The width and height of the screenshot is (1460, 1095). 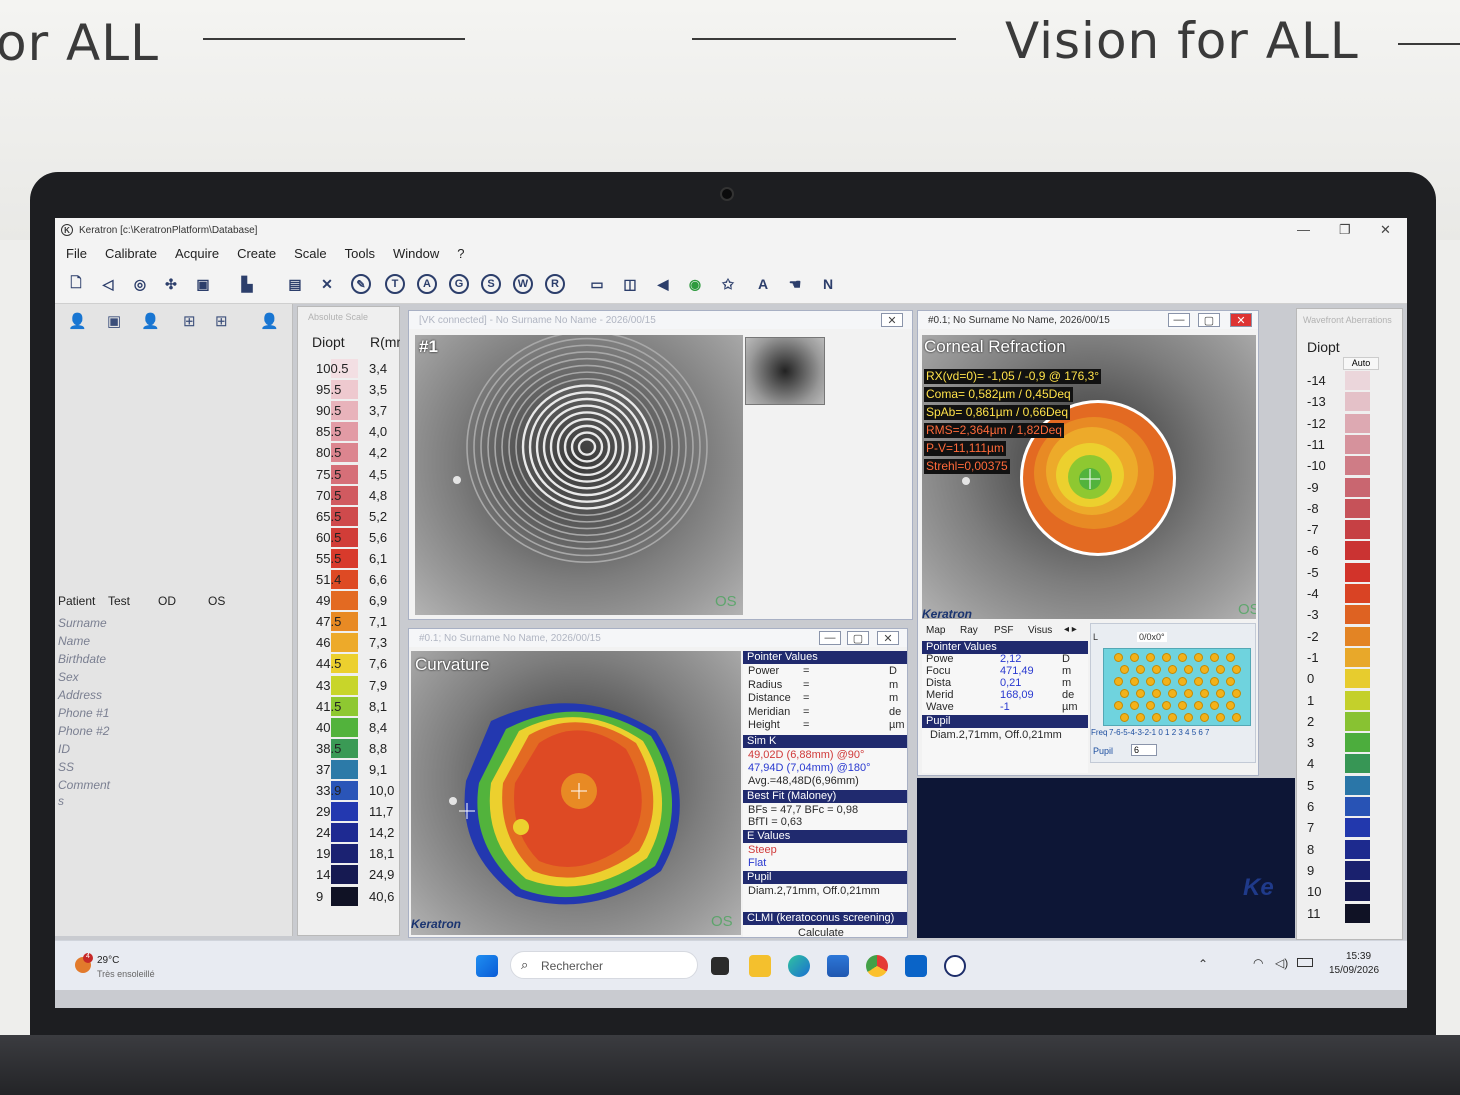 I want to click on calculate-button: Calculate, so click(x=821, y=932).